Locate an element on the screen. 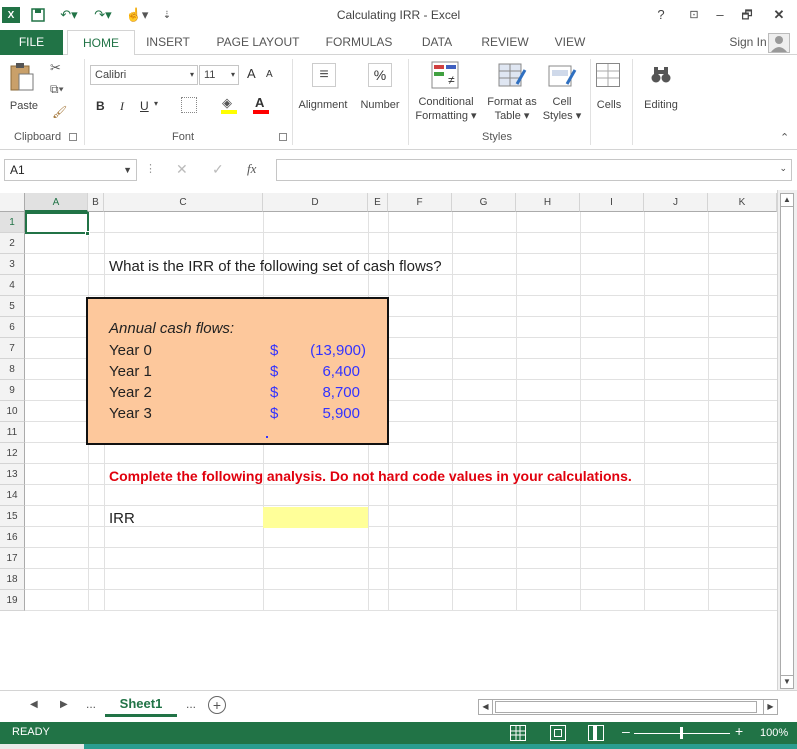 This screenshot has height=749, width=797. format-as-table-icon is located at coordinates (512, 75).